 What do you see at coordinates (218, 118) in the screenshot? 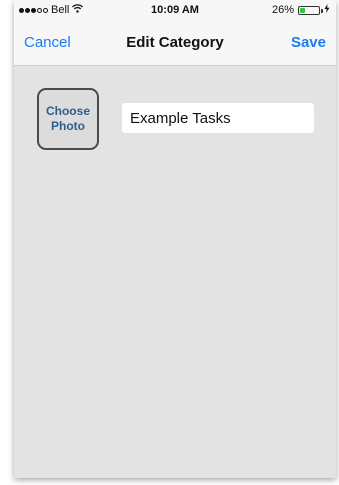
I see `category-name-field` at bounding box center [218, 118].